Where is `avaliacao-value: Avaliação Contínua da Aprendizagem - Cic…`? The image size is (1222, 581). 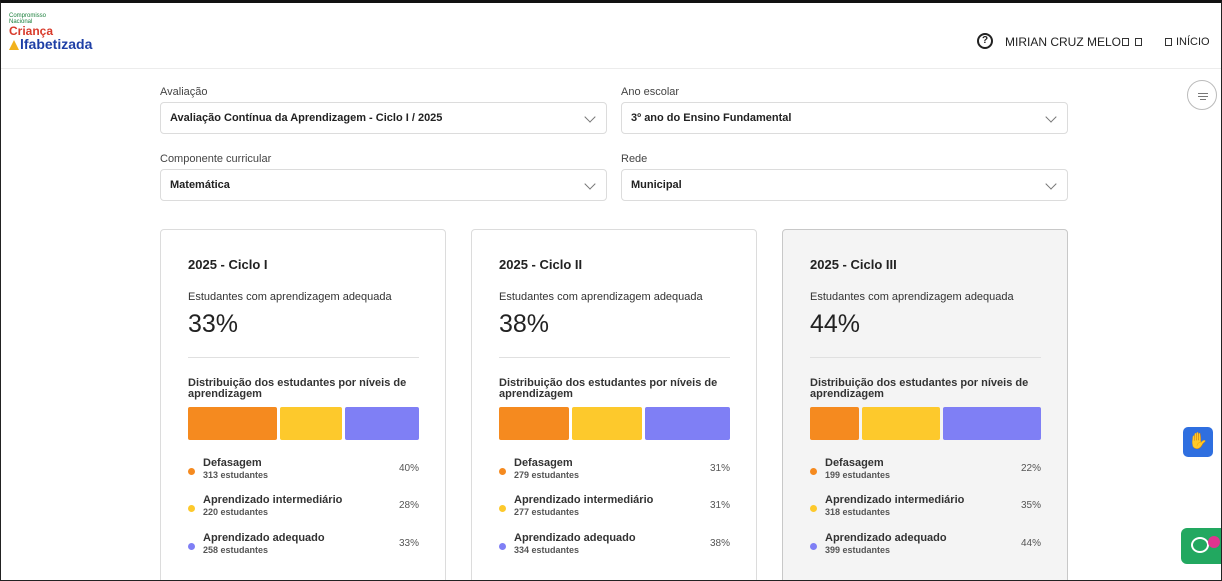
avaliacao-value: Avaliação Contínua da Aprendizagem - Cic… is located at coordinates (306, 118).